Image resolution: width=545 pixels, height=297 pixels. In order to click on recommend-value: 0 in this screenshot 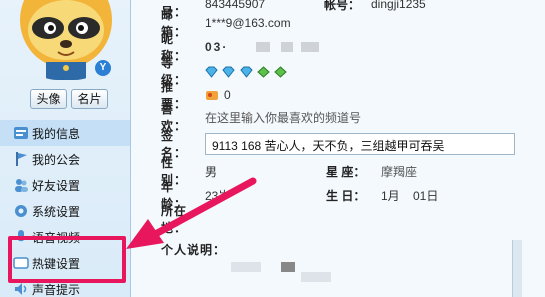, I will do `click(227, 95)`.